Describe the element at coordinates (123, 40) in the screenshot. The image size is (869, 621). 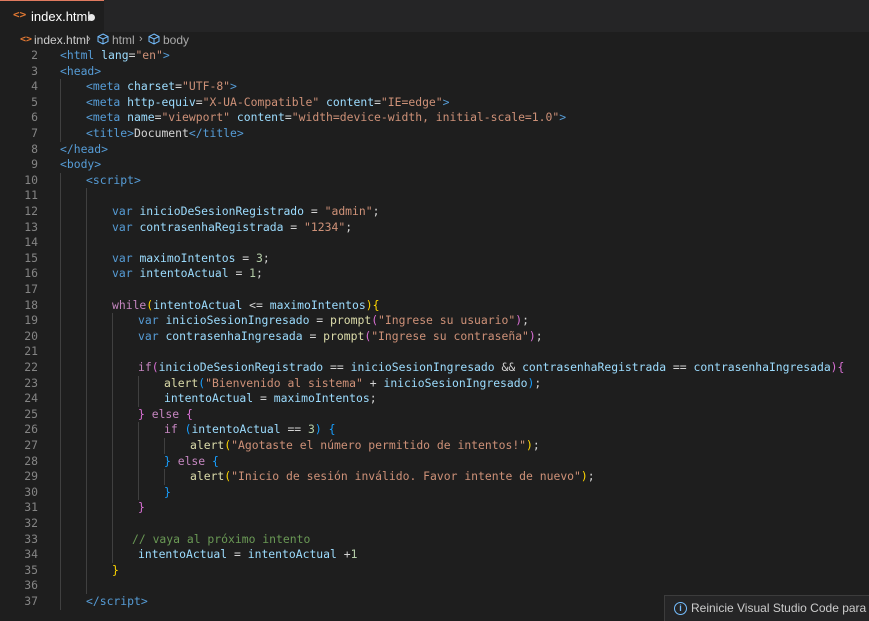
I see `breadcrumb-html: html` at that location.